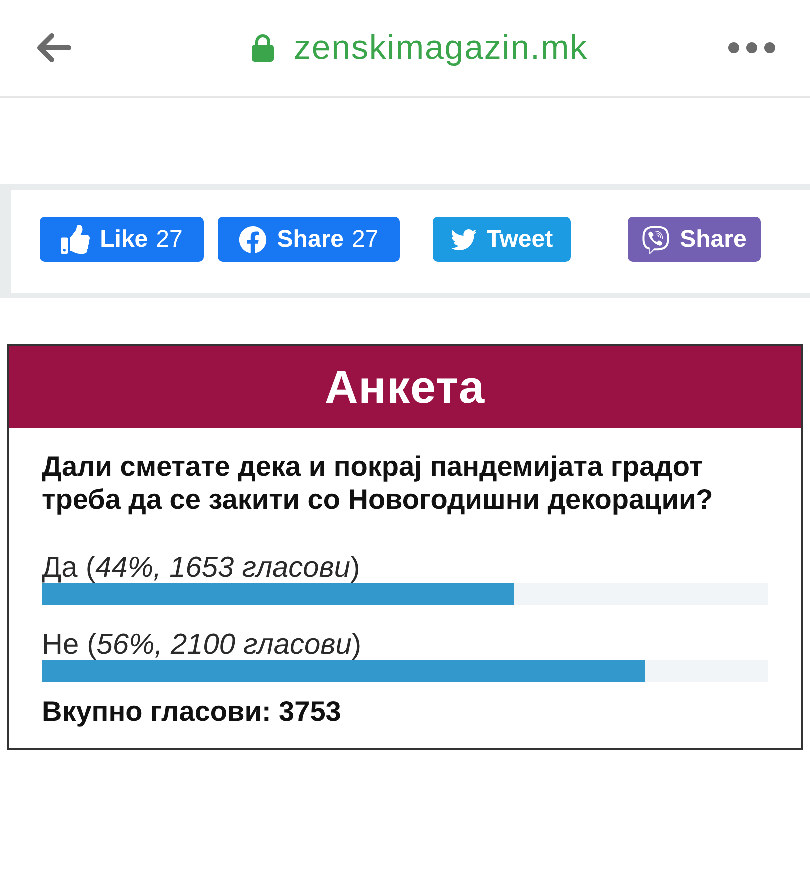 The width and height of the screenshot is (810, 873). I want to click on thumbs-up-icon, so click(75, 239).